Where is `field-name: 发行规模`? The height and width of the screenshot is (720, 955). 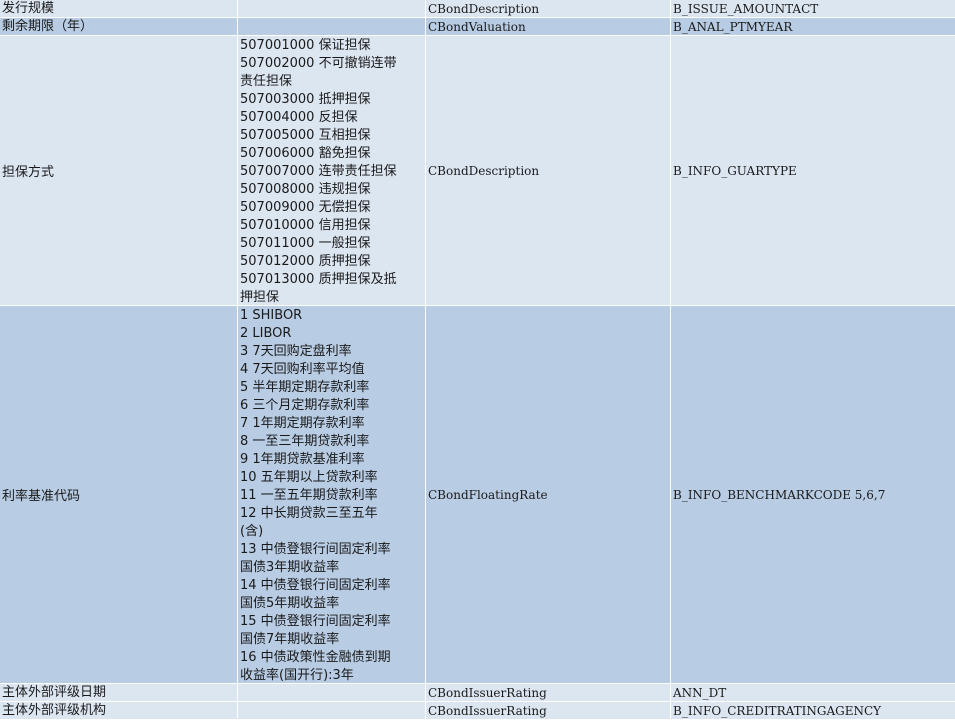
field-name: 发行规模 is located at coordinates (28, 8).